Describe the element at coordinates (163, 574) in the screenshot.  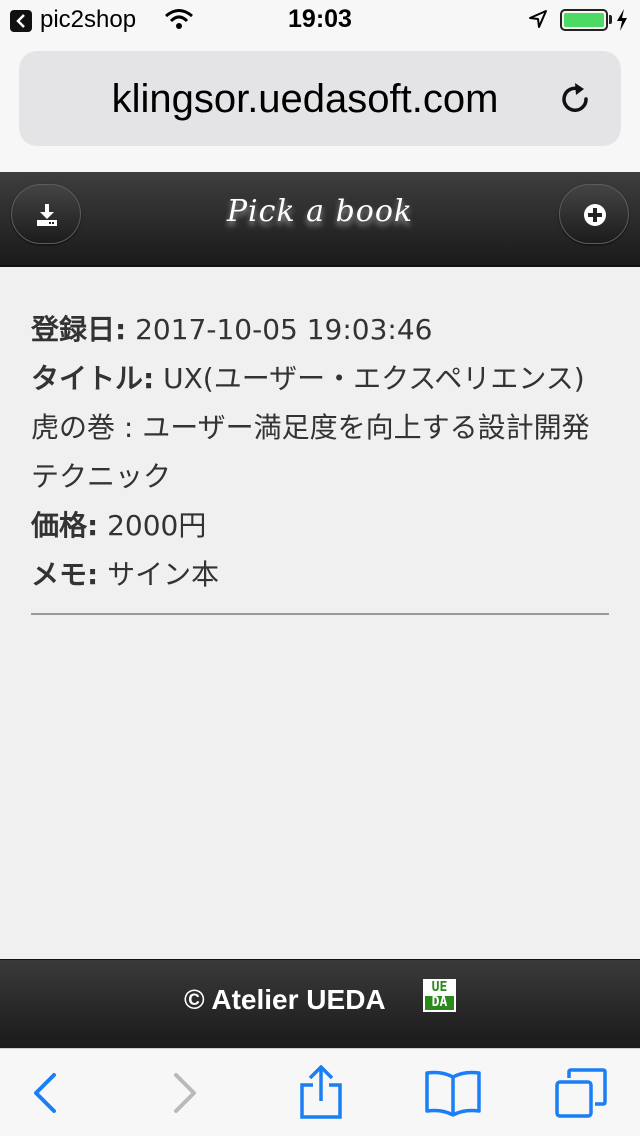
I see `memo-value: サイン本` at that location.